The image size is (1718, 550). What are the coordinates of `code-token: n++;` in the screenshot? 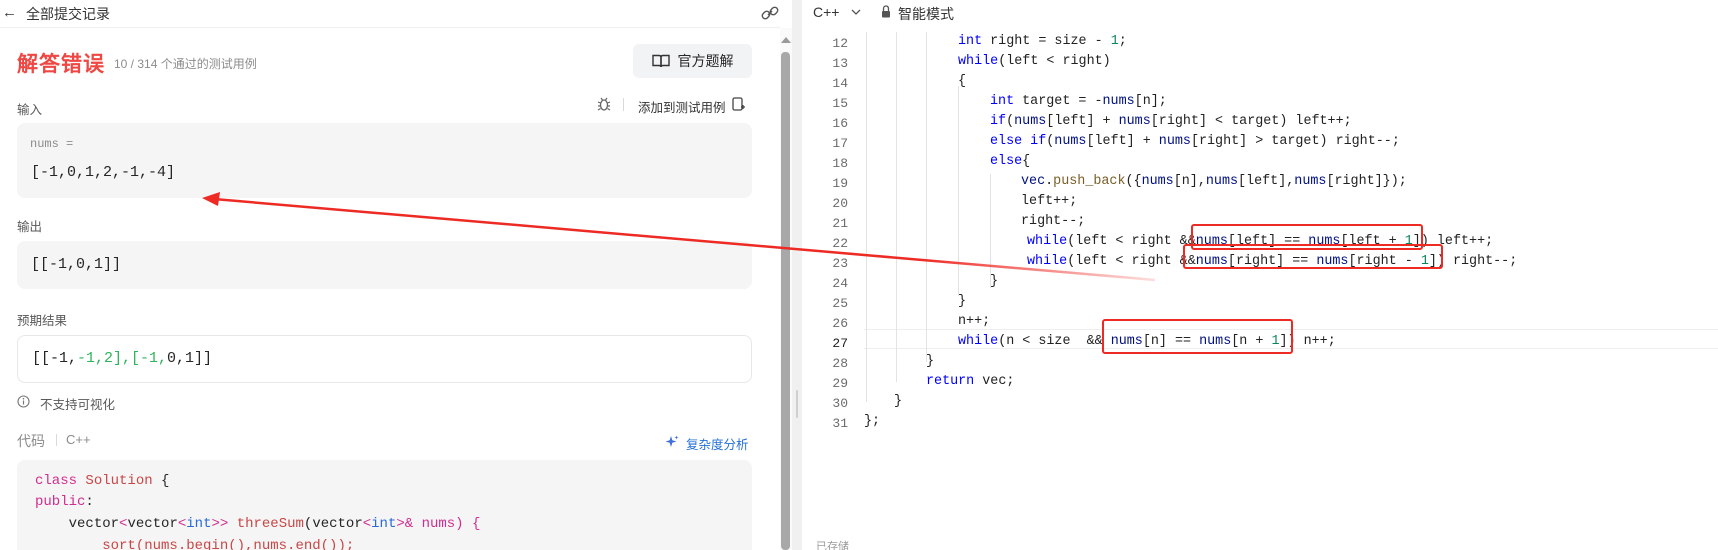 It's located at (974, 321).